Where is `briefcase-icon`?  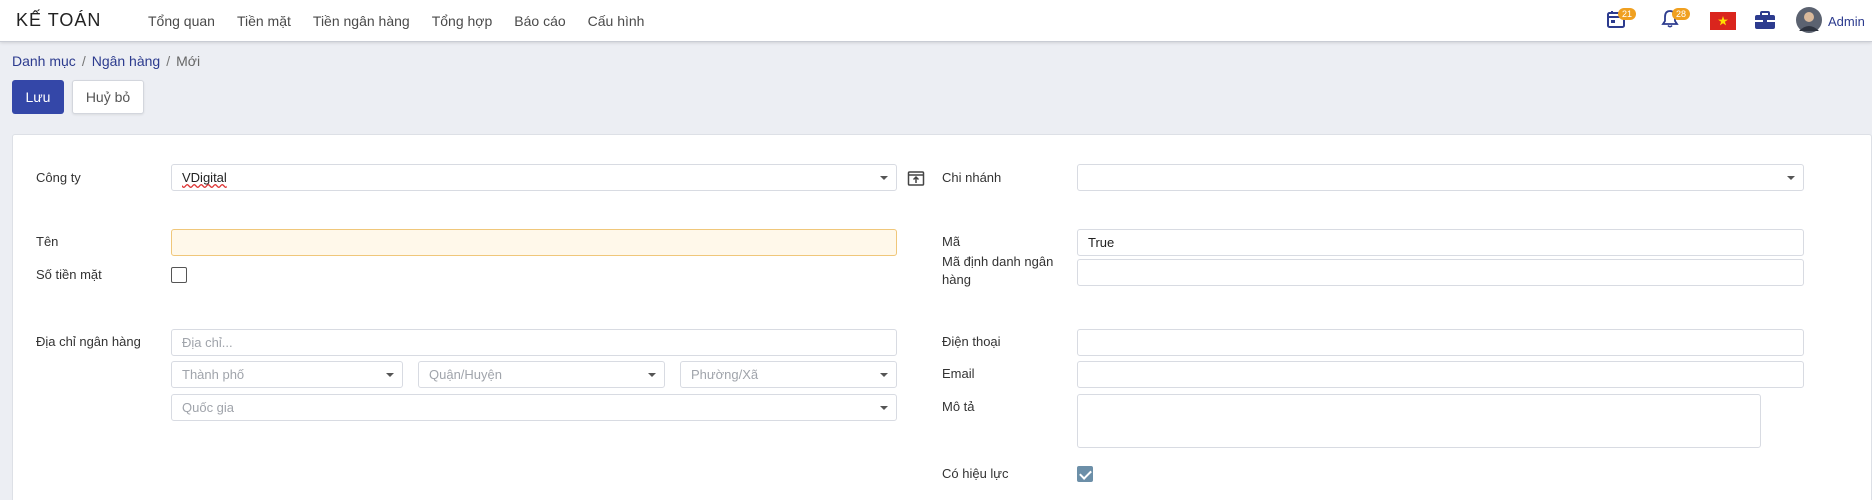
briefcase-icon is located at coordinates (1765, 21).